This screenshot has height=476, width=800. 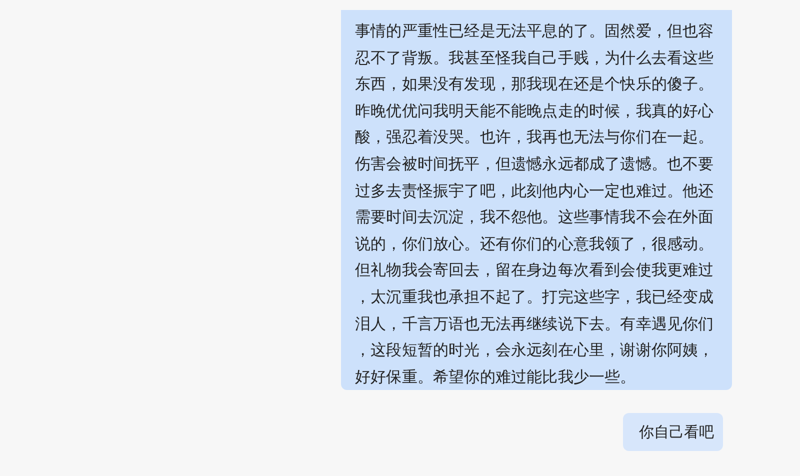 What do you see at coordinates (676, 432) in the screenshot?
I see `message-text: 你自己看吧` at bounding box center [676, 432].